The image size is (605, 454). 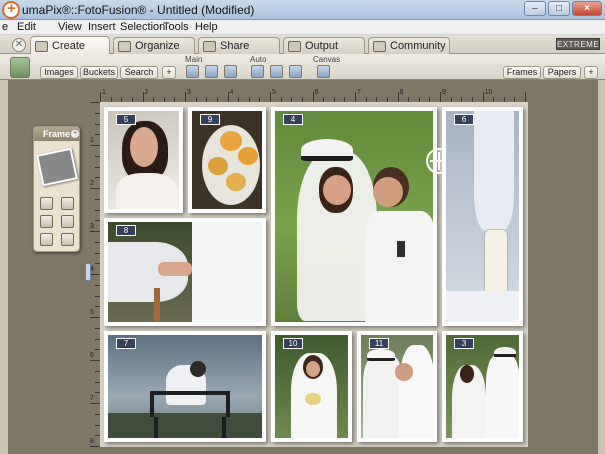 What do you see at coordinates (126, 119) in the screenshot?
I see `photo-number-badge: 5` at bounding box center [126, 119].